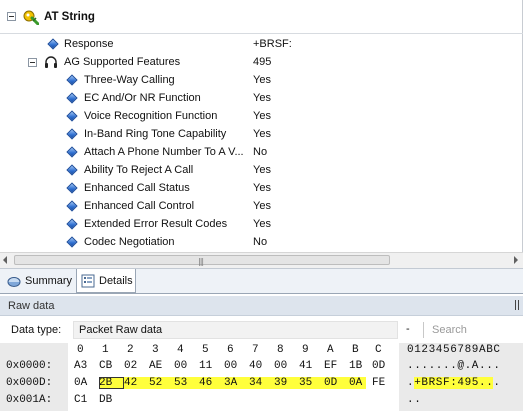 The width and height of the screenshot is (523, 411). I want to click on scroll-right-arrow-icon, so click(516, 260).